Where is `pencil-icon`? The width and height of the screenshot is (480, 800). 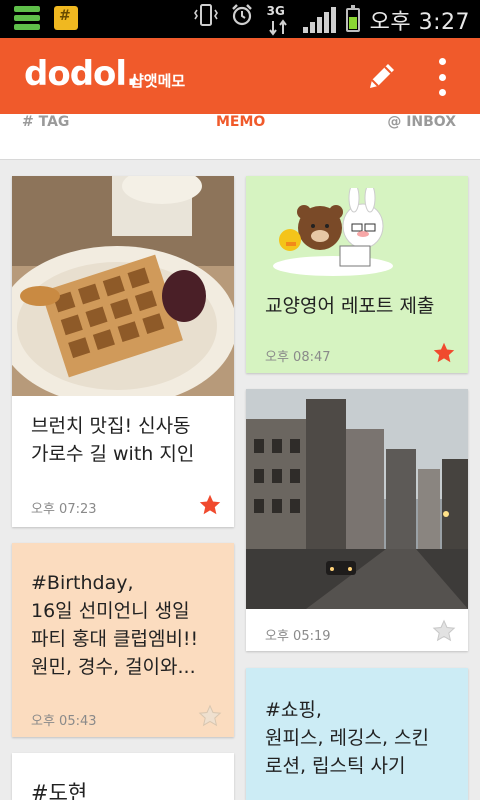 pencil-icon is located at coordinates (382, 76).